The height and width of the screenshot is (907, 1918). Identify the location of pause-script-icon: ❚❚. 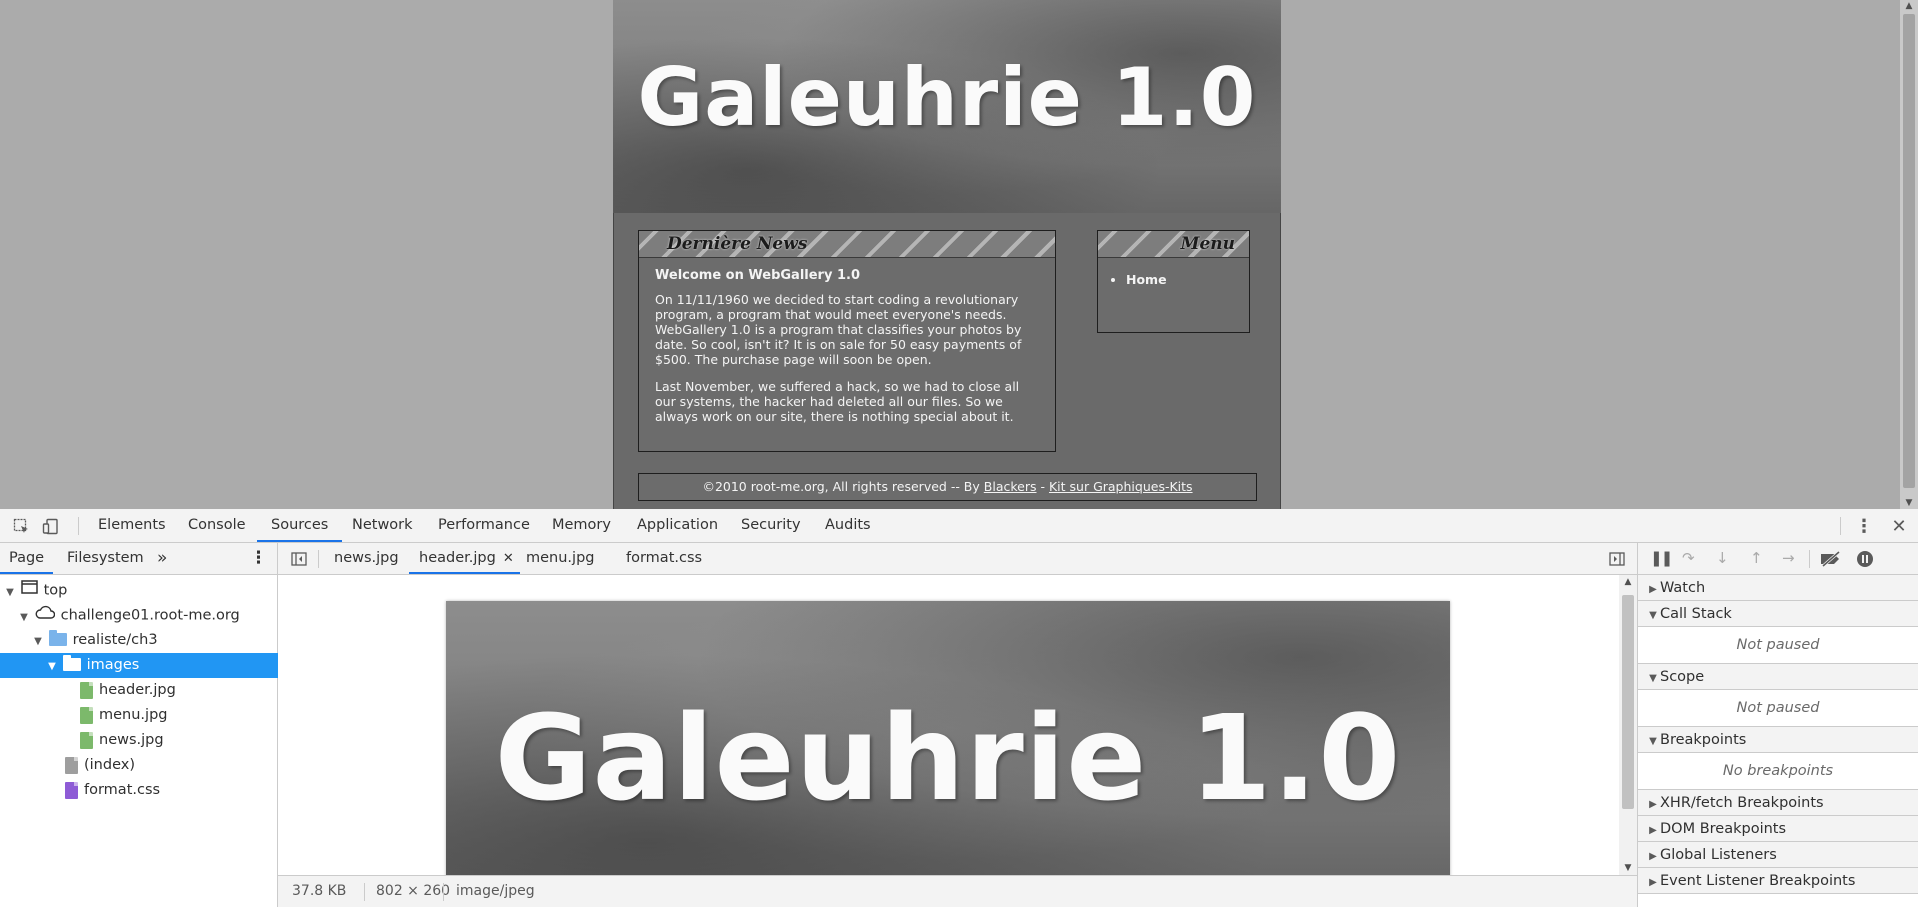
(1661, 558).